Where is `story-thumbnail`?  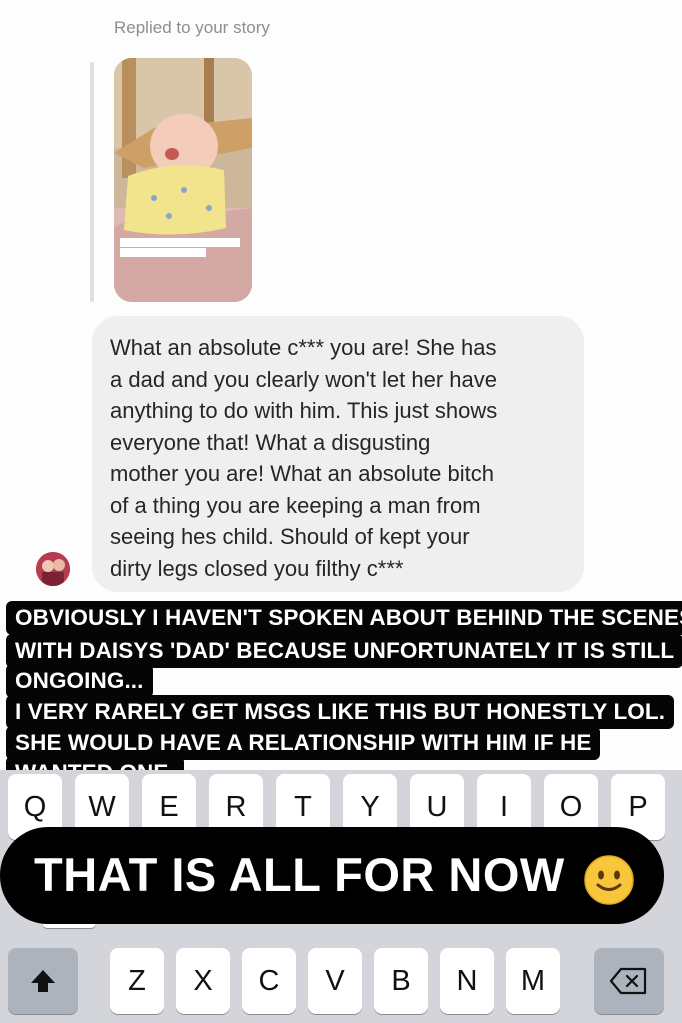
story-thumbnail is located at coordinates (183, 180).